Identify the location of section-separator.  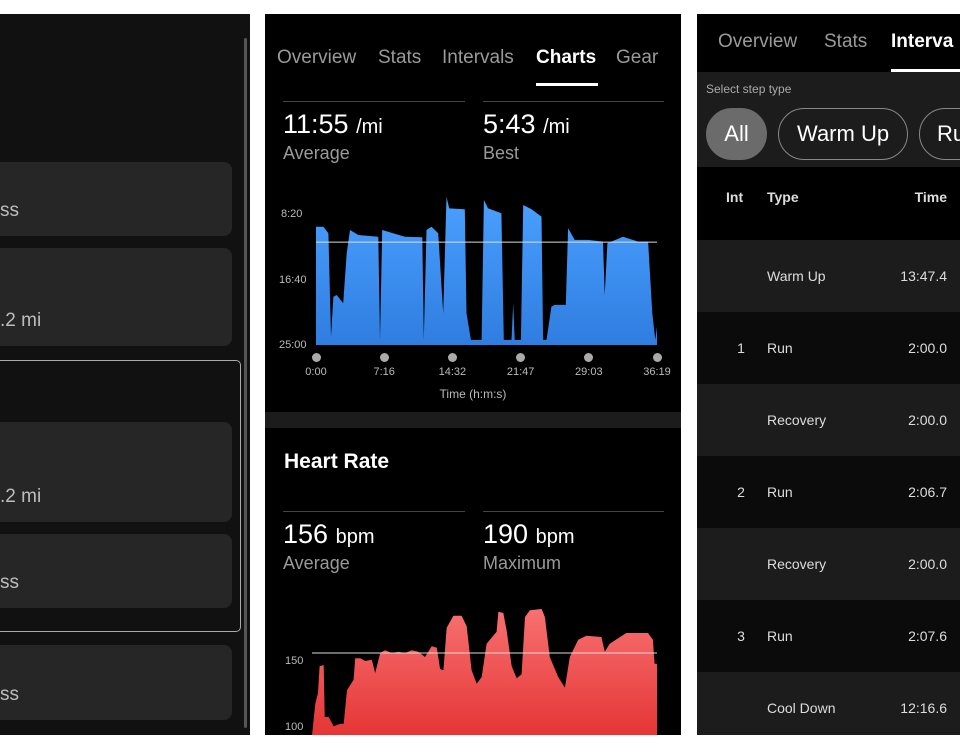
(473, 420).